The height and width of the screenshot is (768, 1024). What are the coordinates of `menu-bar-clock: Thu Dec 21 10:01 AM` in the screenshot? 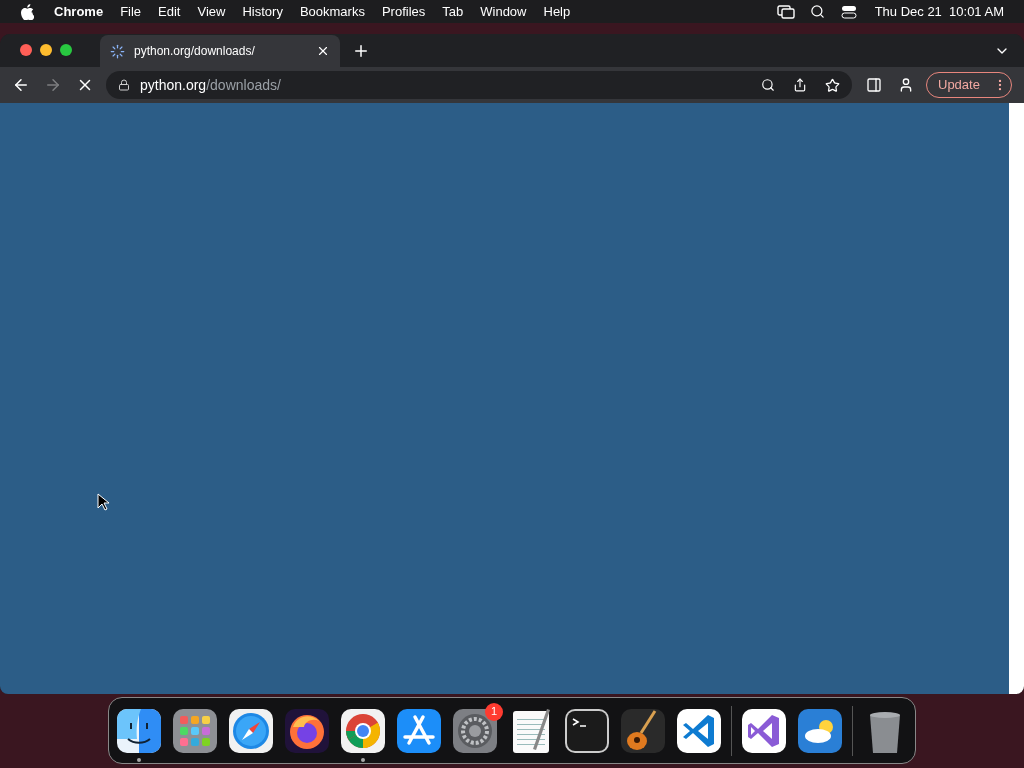 It's located at (939, 11).